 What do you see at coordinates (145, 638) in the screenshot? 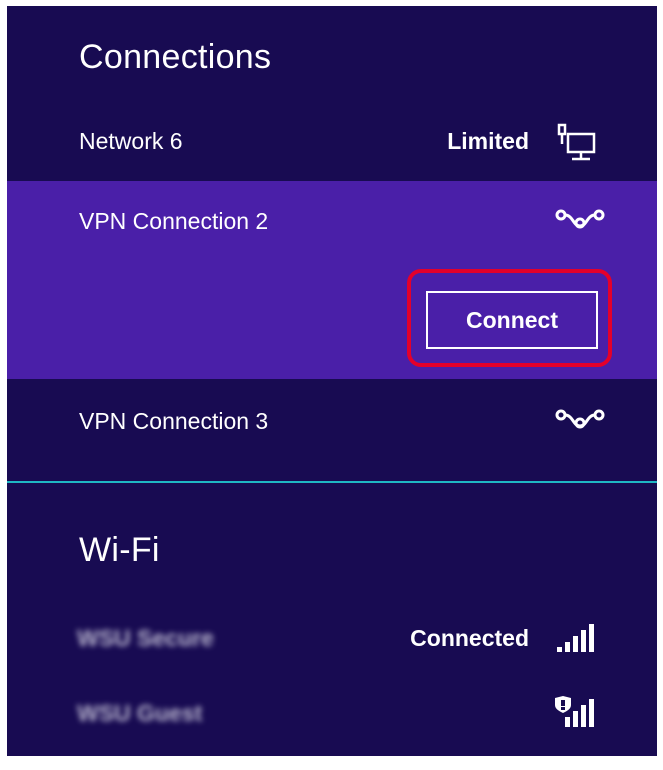
I see `wifi-network-name: WSU Secure` at bounding box center [145, 638].